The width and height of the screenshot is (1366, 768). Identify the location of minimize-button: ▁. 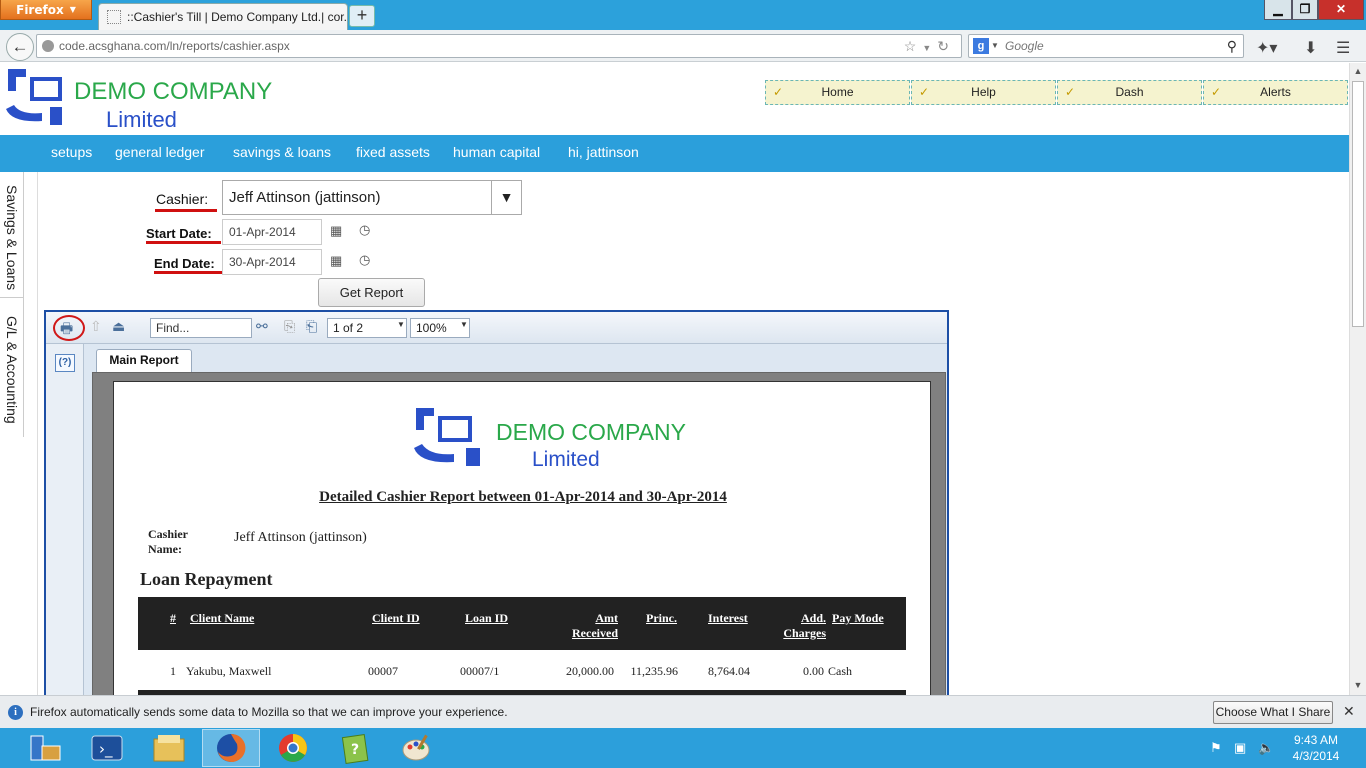
(1278, 10).